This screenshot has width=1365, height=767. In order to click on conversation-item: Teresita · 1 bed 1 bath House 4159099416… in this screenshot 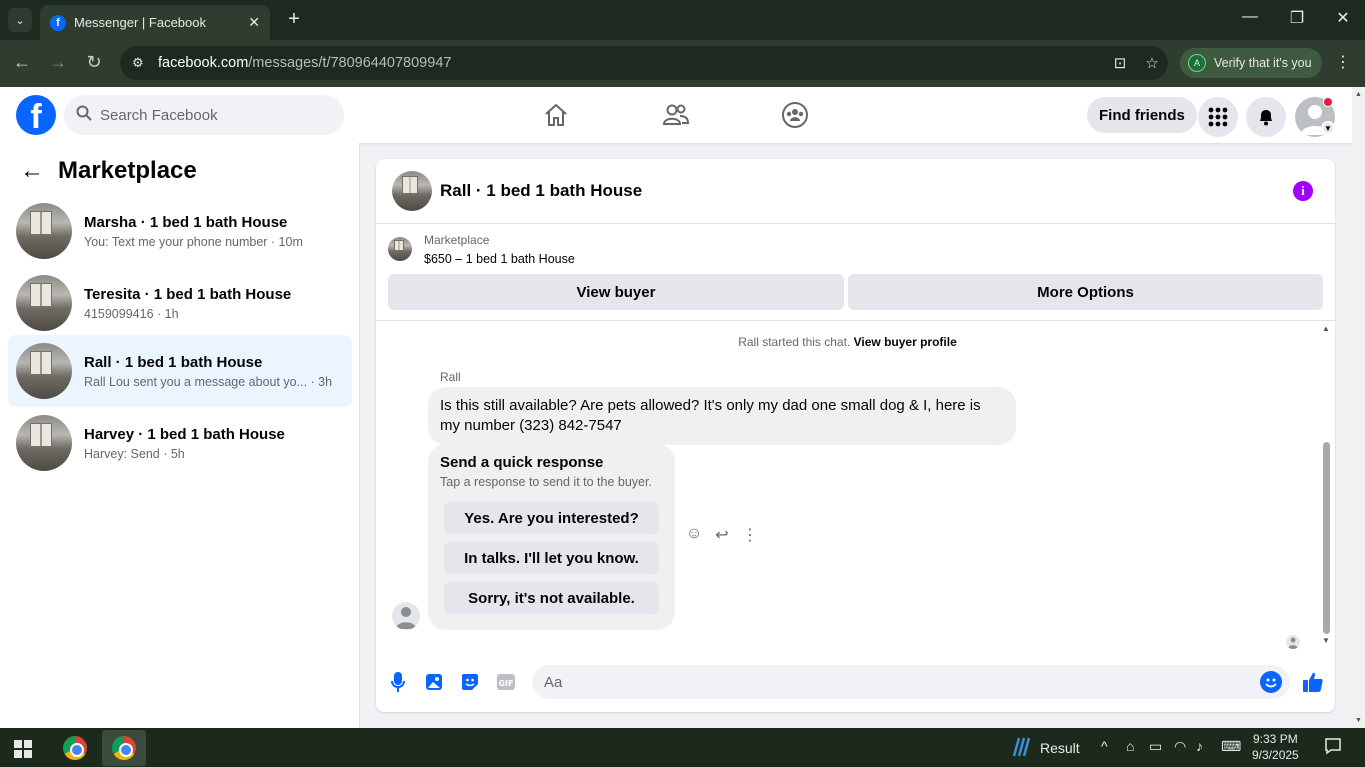, I will do `click(180, 303)`.